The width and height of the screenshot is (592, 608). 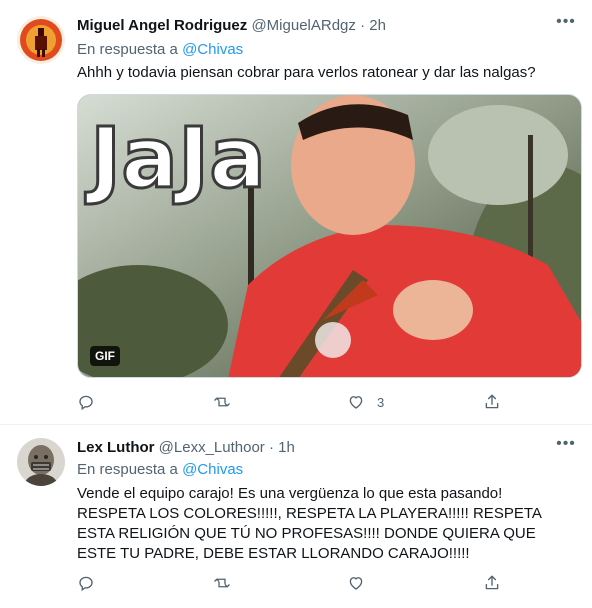 What do you see at coordinates (303, 25) in the screenshot?
I see `author-handle: @MiguelARdgz` at bounding box center [303, 25].